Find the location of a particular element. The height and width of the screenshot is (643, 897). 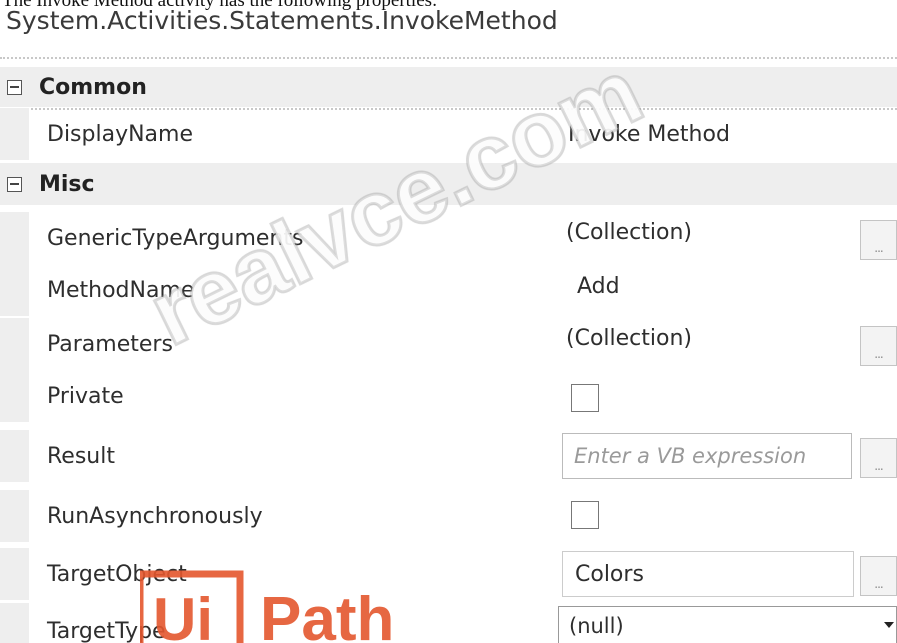

property-name: MethodName is located at coordinates (121, 290).